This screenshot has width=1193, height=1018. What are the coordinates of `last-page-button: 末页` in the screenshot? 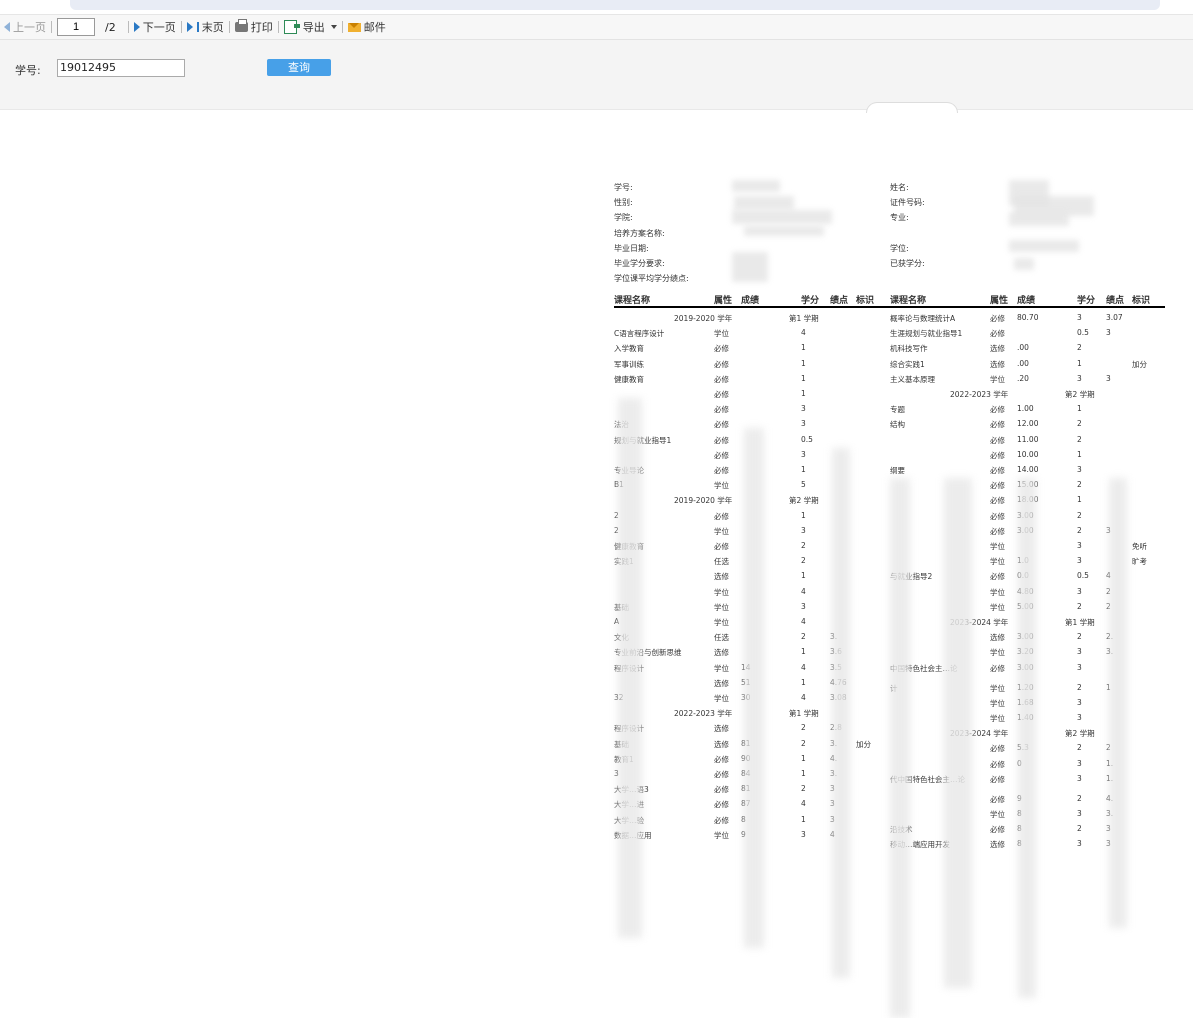 It's located at (205, 27).